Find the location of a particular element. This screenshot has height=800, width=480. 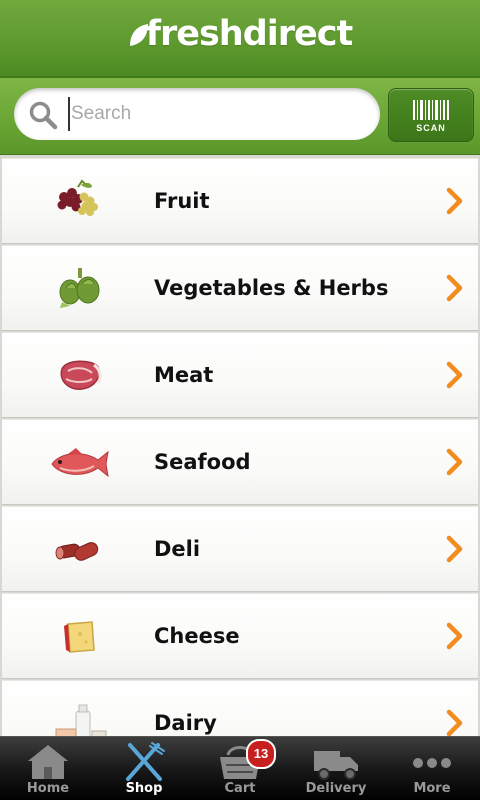

logo-text: freshdirect is located at coordinates (249, 34).